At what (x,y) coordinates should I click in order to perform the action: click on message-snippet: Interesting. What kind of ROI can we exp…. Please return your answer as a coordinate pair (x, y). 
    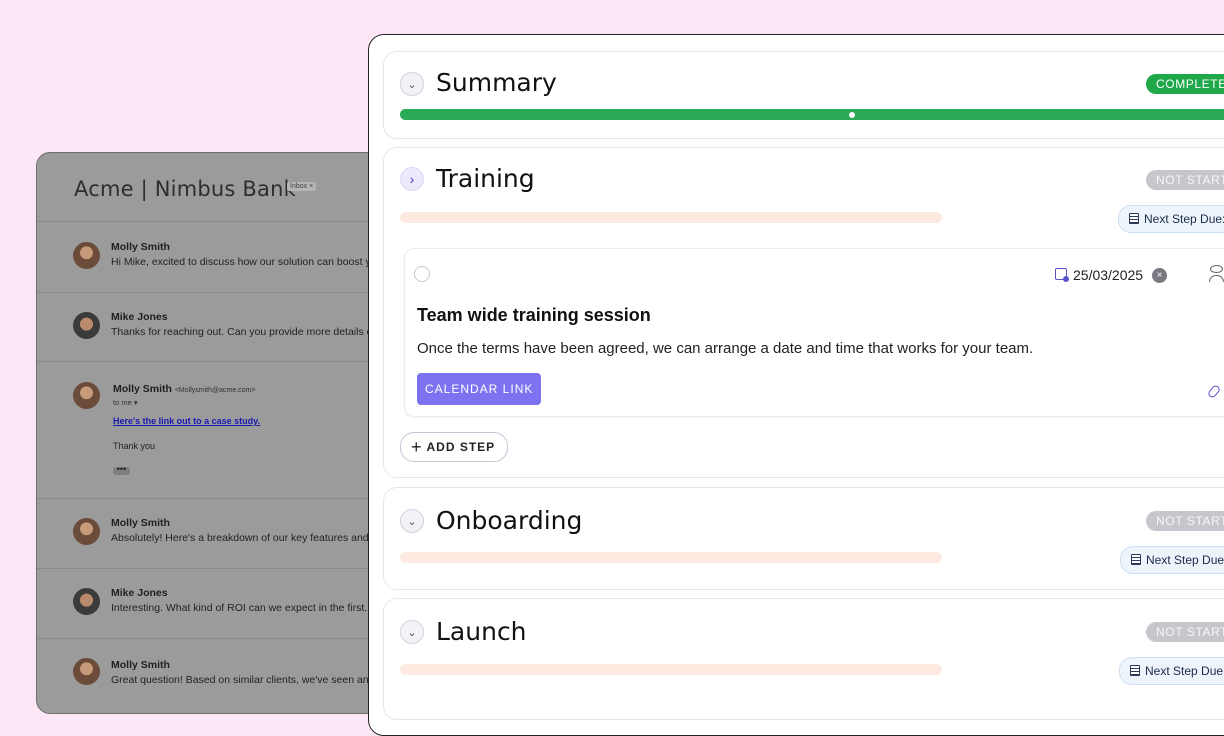
    Looking at the image, I should click on (242, 608).